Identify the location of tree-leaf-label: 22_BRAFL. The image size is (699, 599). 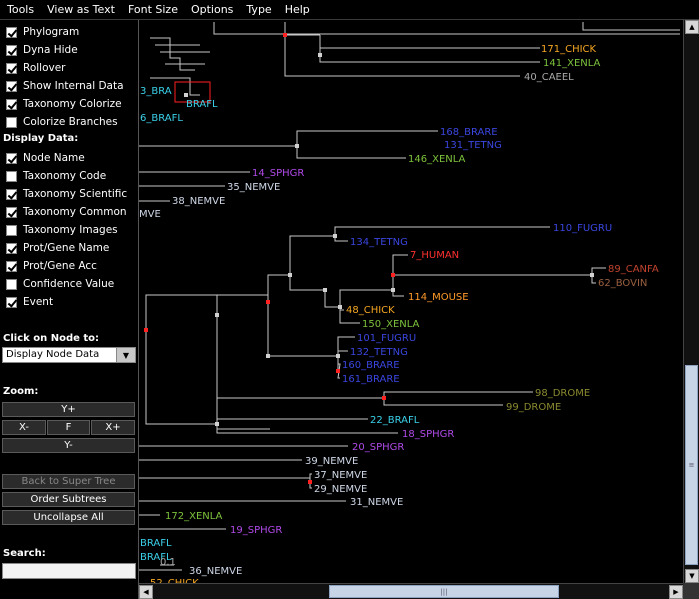
(395, 420).